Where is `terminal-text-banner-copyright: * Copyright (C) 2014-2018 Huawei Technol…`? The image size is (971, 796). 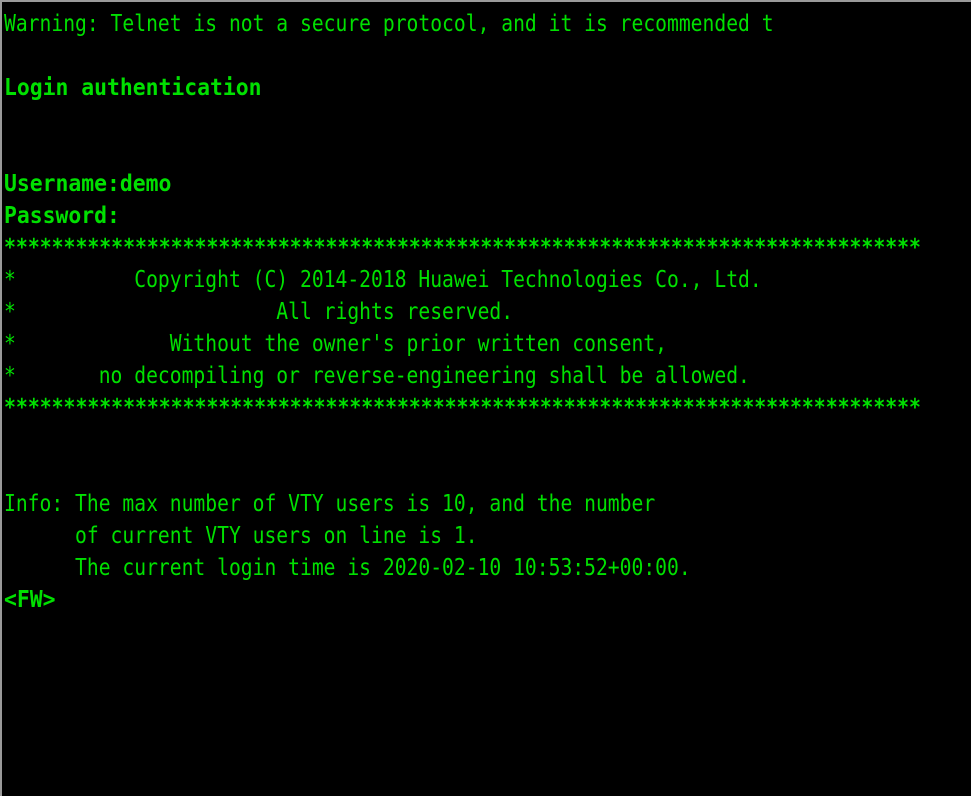 terminal-text-banner-copyright: * Copyright (C) 2014-2018 Huawei Technol… is located at coordinates (383, 280).